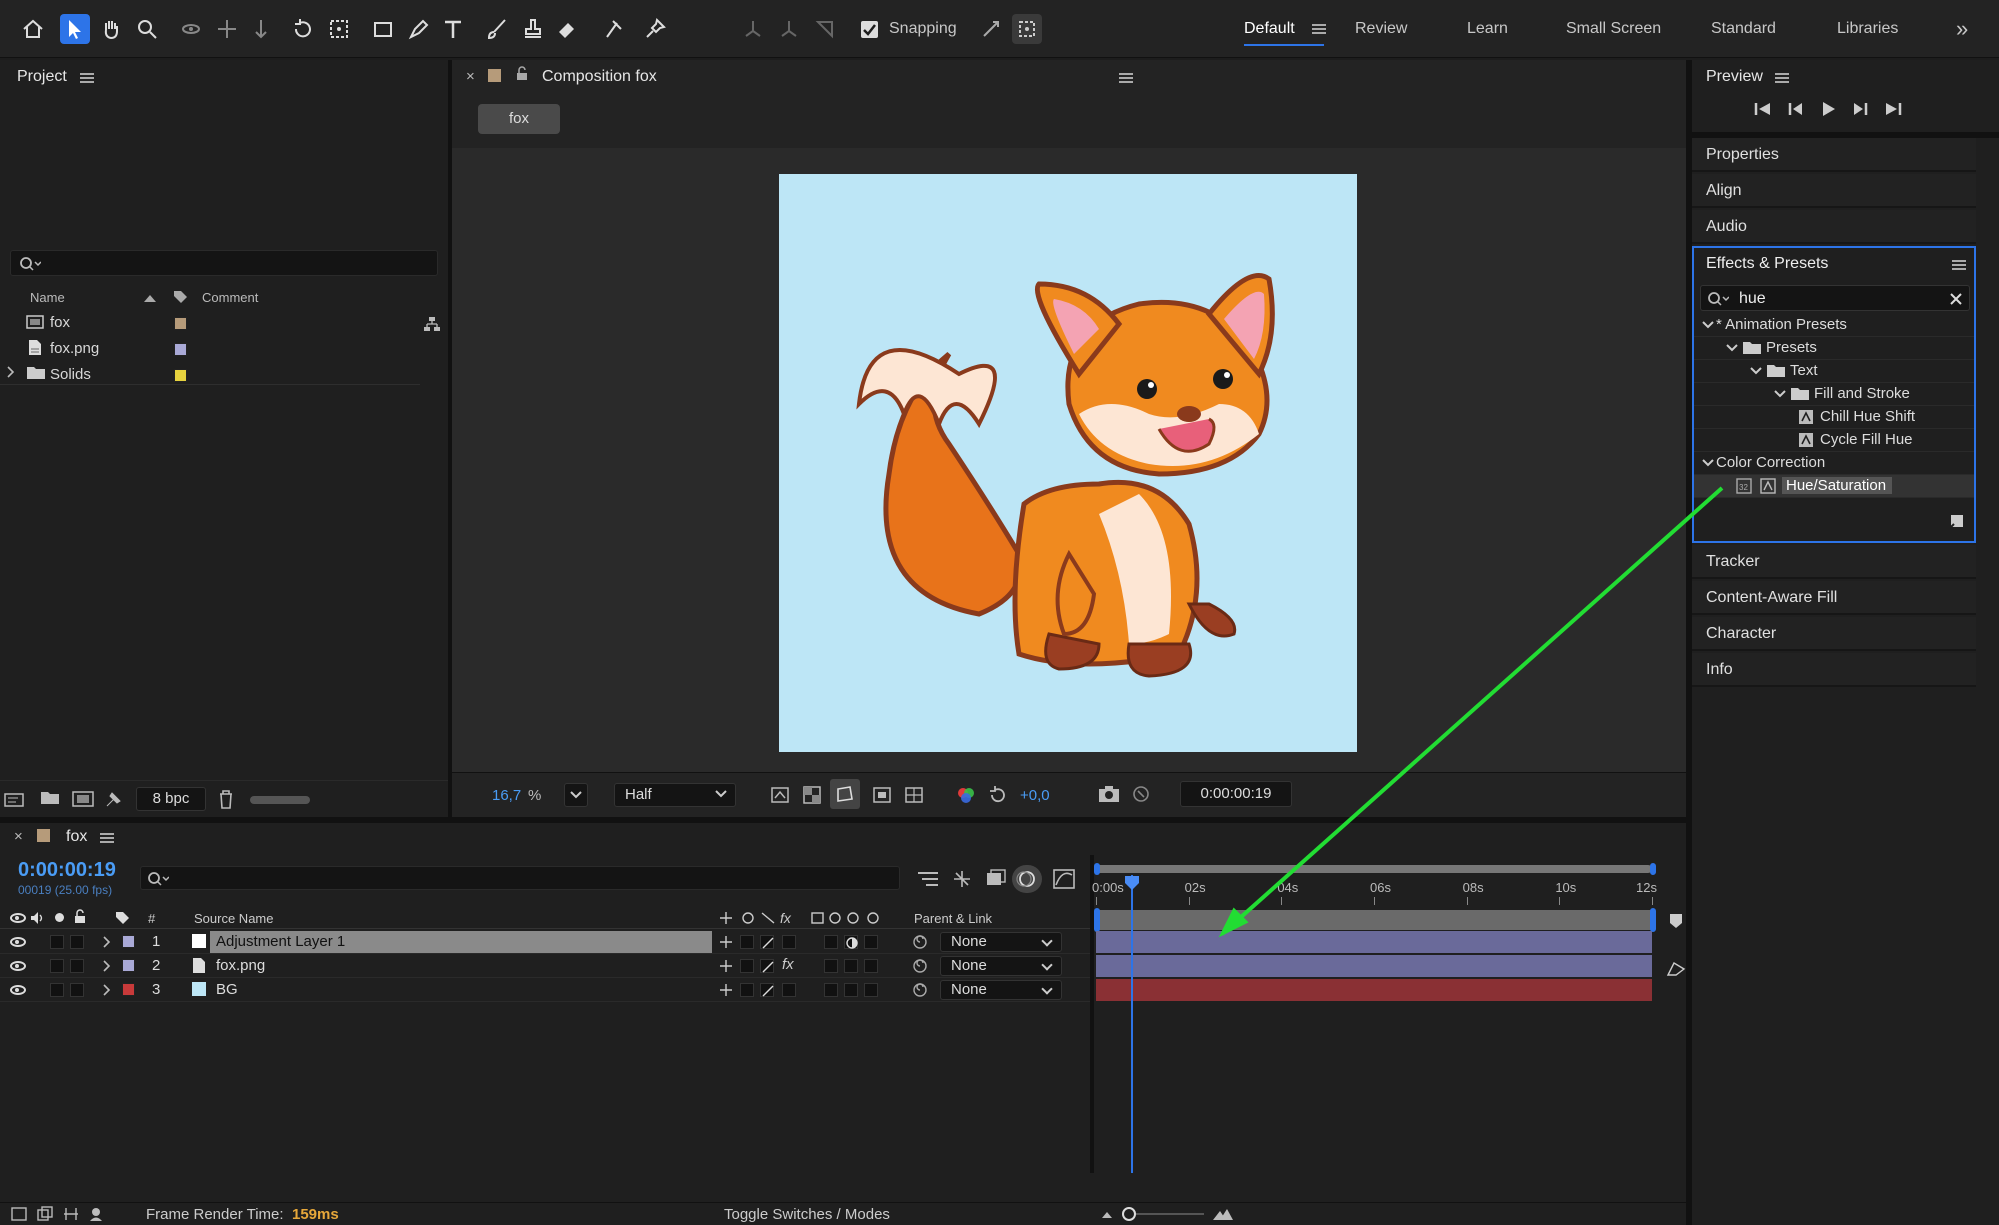 This screenshot has width=1999, height=1225. What do you see at coordinates (87, 78) in the screenshot?
I see `project-menu-icon` at bounding box center [87, 78].